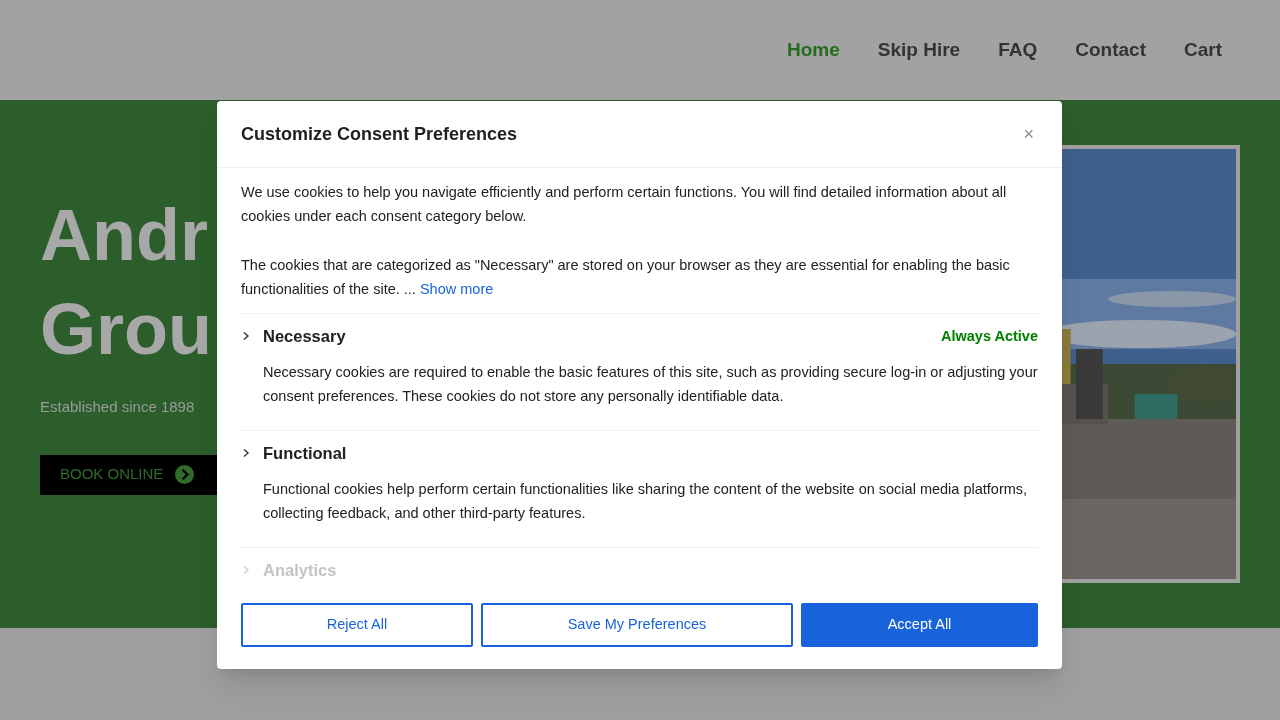 Image resolution: width=1280 pixels, height=720 pixels. I want to click on preference-button: Reject All, so click(357, 625).